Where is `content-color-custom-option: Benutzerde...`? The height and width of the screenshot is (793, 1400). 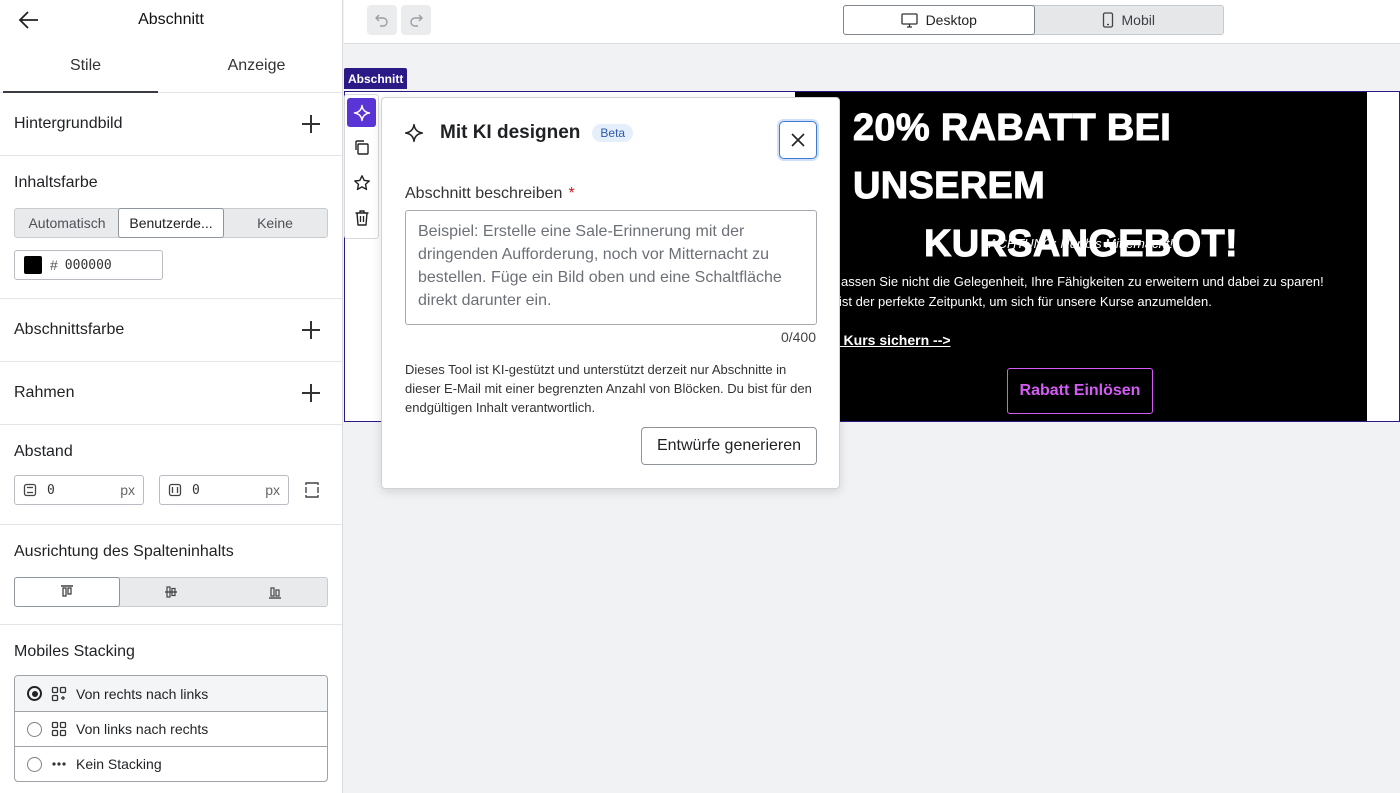
content-color-custom-option: Benutzerde... is located at coordinates (171, 223).